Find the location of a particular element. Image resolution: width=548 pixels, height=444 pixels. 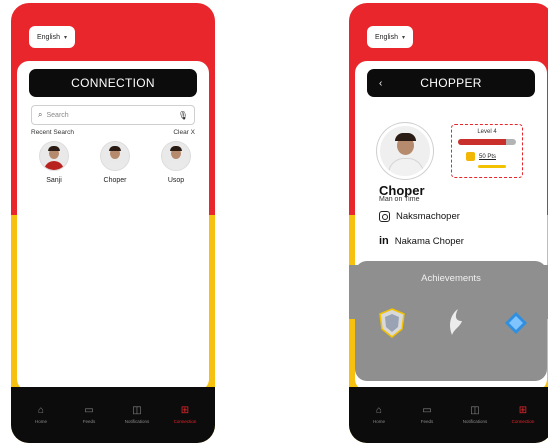

diamond-badge-icon is located at coordinates (516, 323).